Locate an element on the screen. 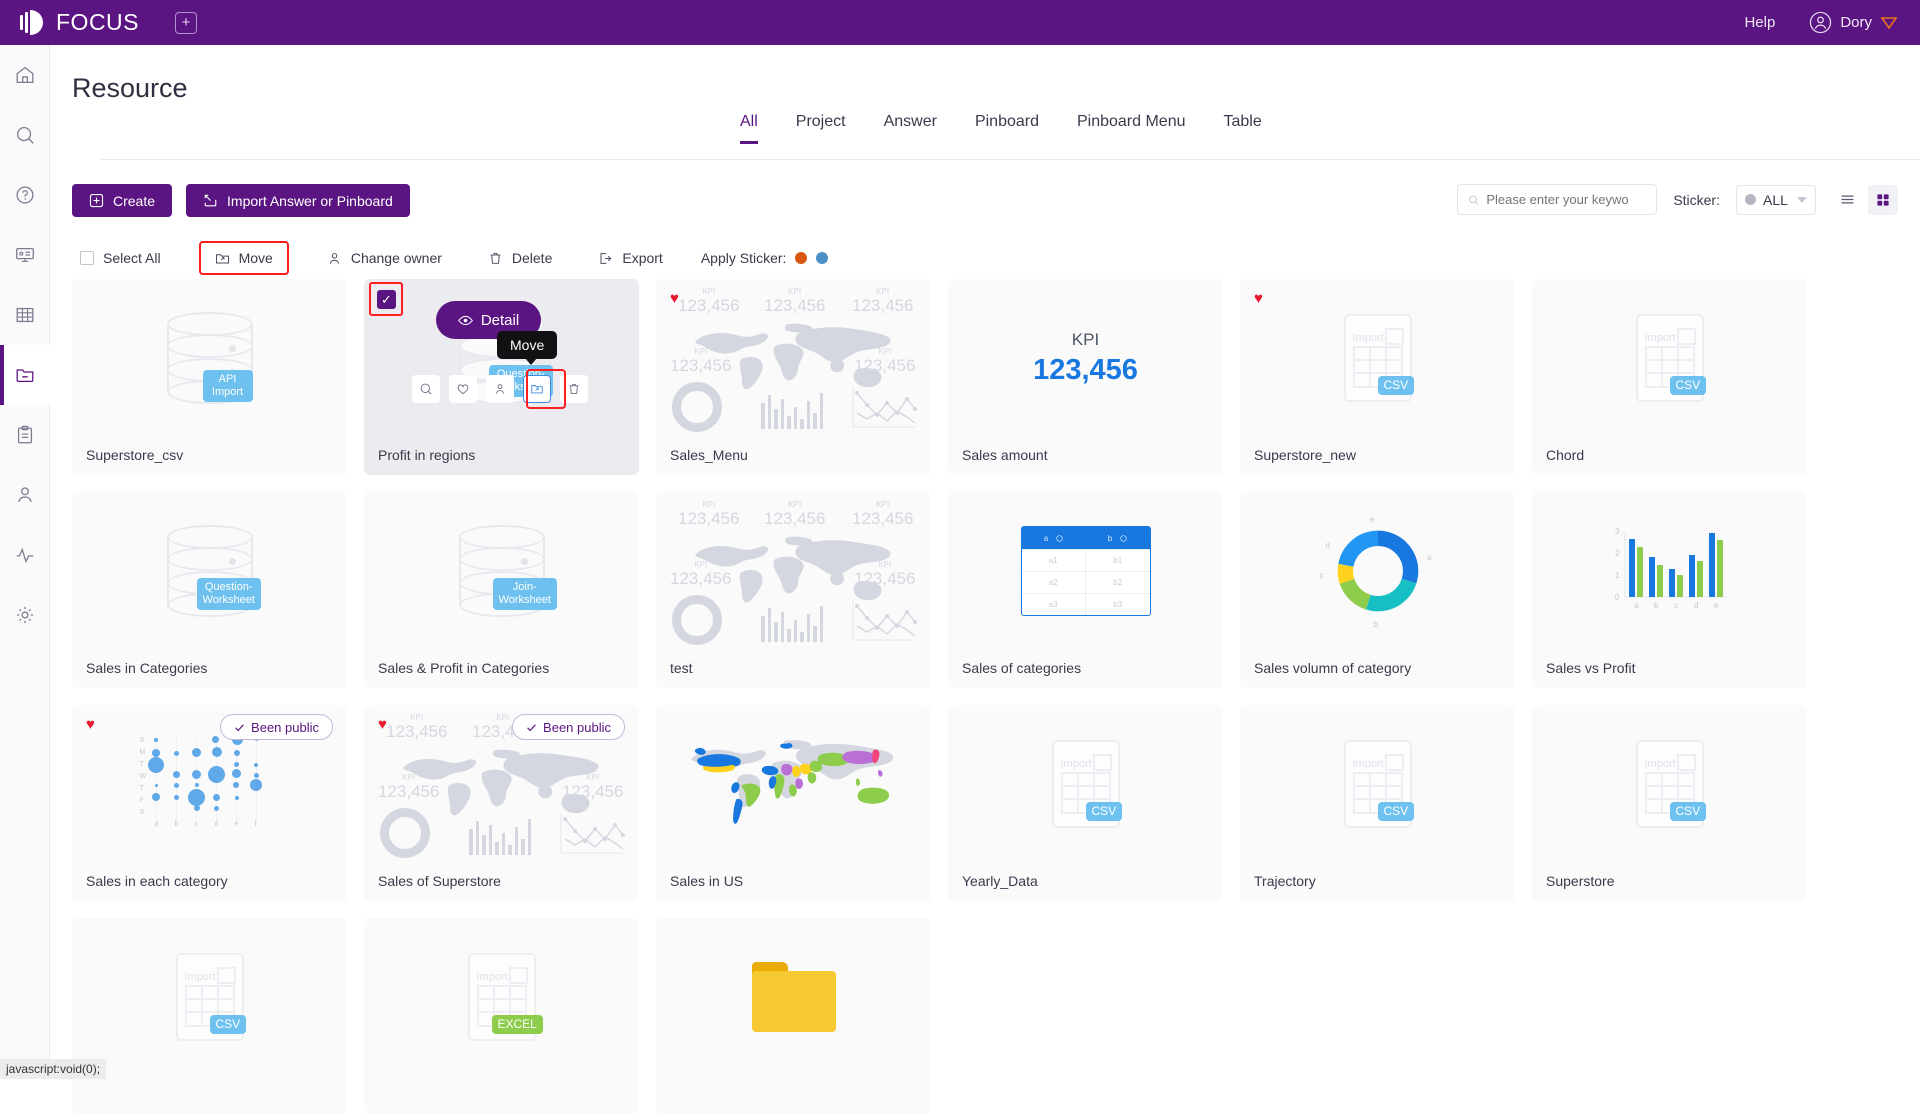 This screenshot has width=1920, height=1114. card-title: Profit in regions is located at coordinates (503, 455).